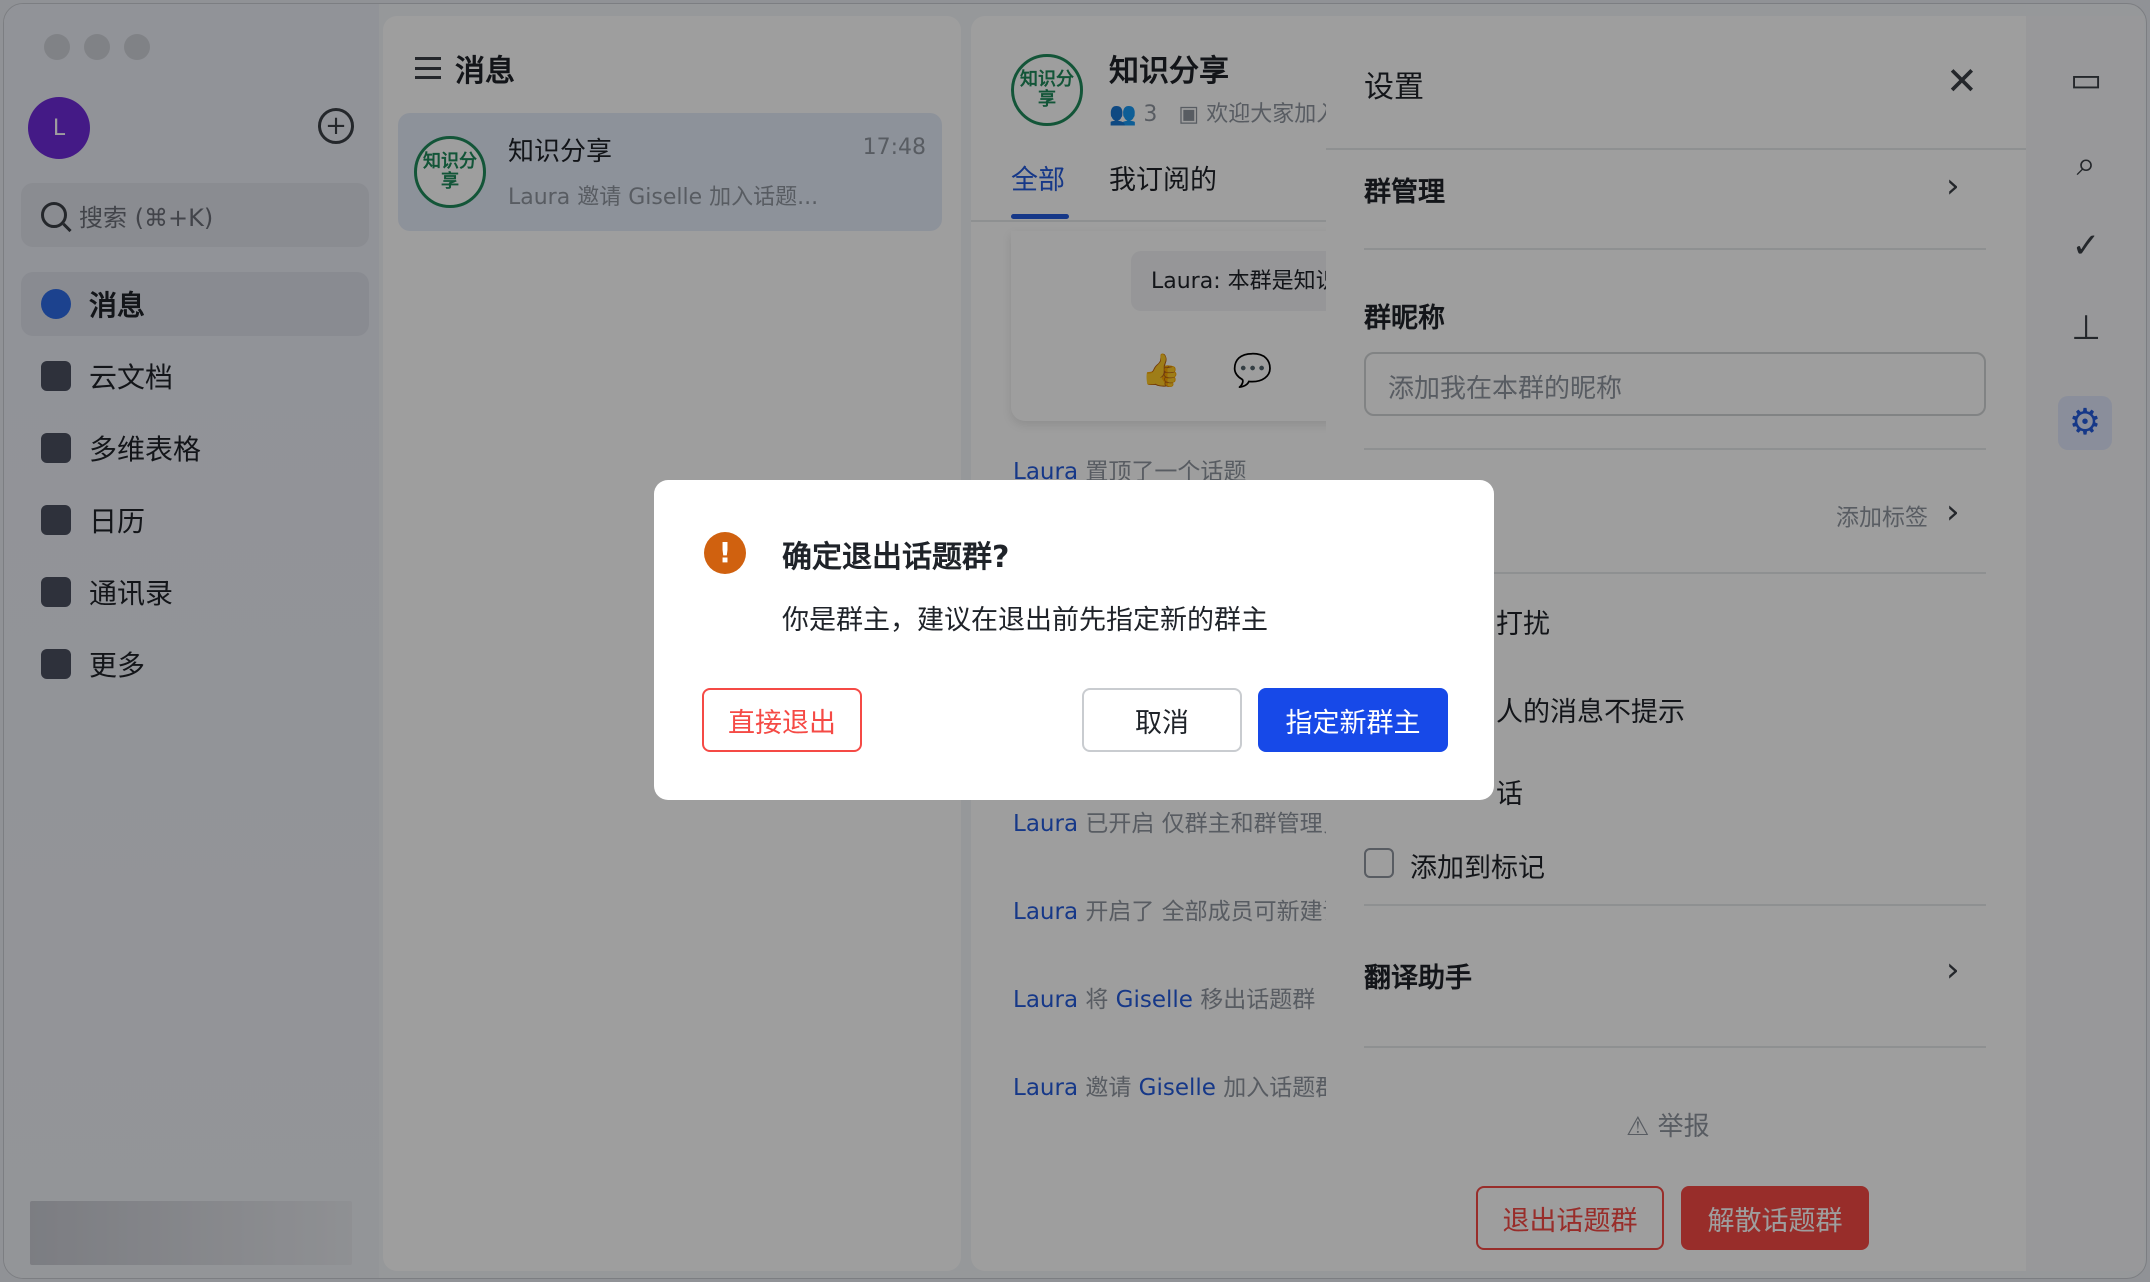  Describe the element at coordinates (896, 557) in the screenshot. I see `dialog-title: 确定退出话题群?` at that location.